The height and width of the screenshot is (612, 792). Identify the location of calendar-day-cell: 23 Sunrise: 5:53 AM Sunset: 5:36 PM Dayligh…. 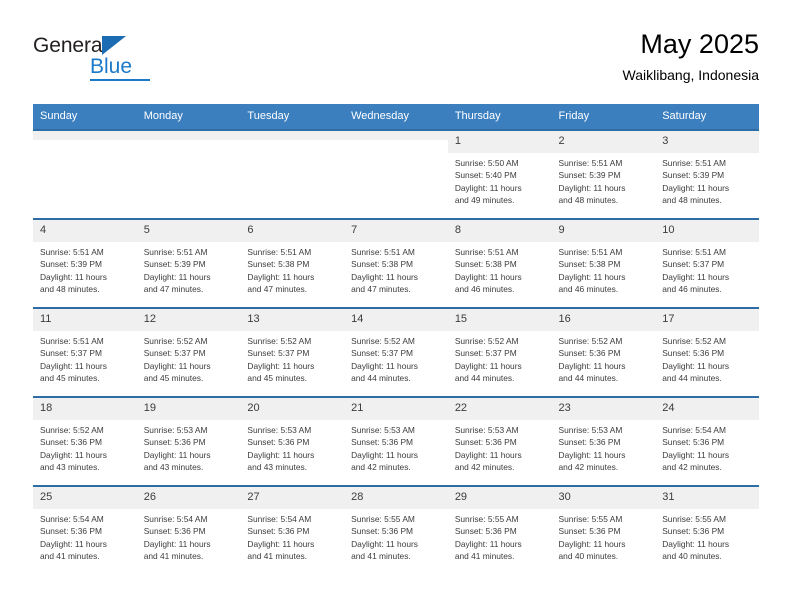
(603, 441).